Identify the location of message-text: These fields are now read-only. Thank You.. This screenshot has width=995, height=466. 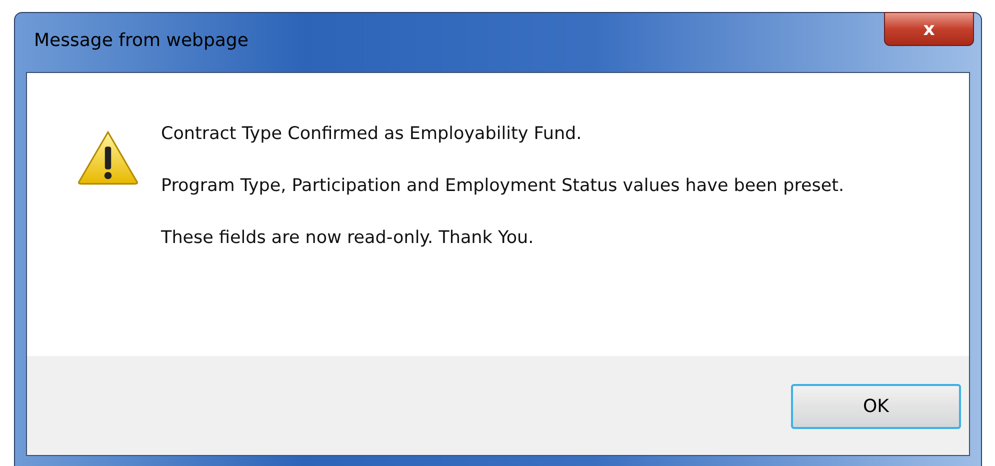
(348, 238).